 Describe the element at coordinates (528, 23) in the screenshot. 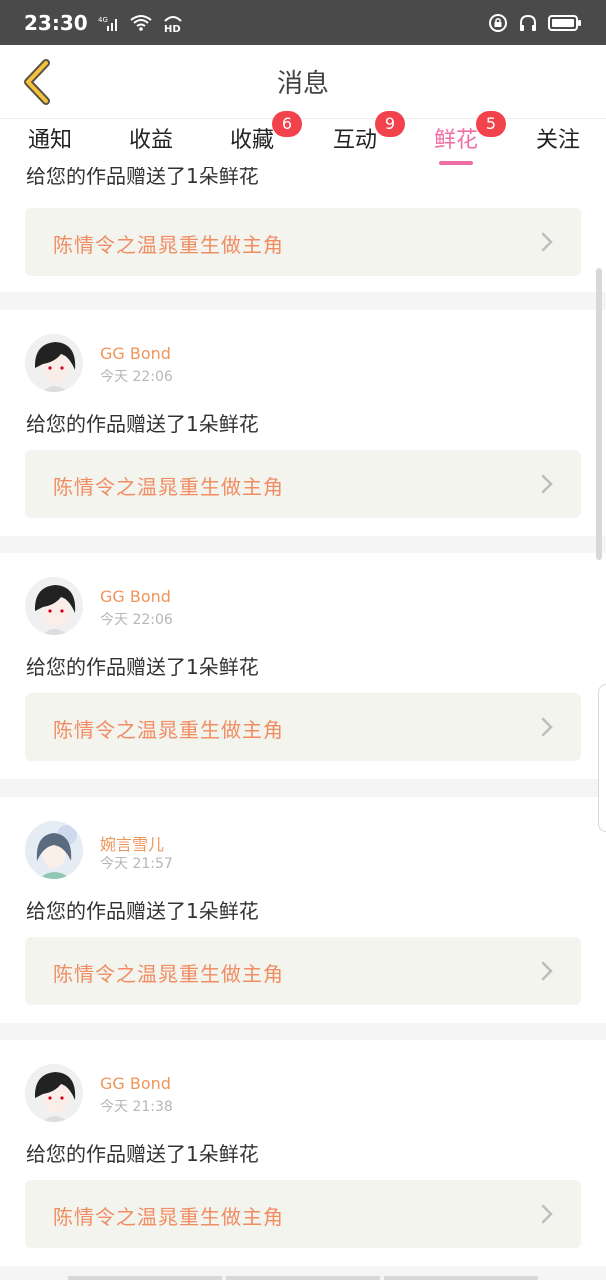

I see `headphones-icon` at that location.